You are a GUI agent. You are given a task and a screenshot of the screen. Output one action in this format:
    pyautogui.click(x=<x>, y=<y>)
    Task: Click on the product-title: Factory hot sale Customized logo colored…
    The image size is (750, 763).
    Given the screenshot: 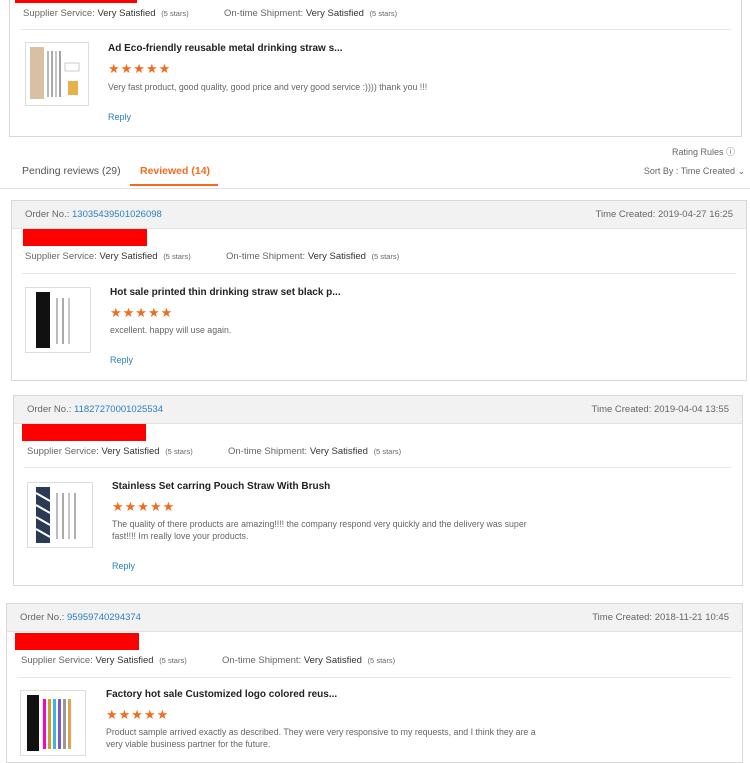 What is the action you would take?
    pyautogui.click(x=221, y=694)
    